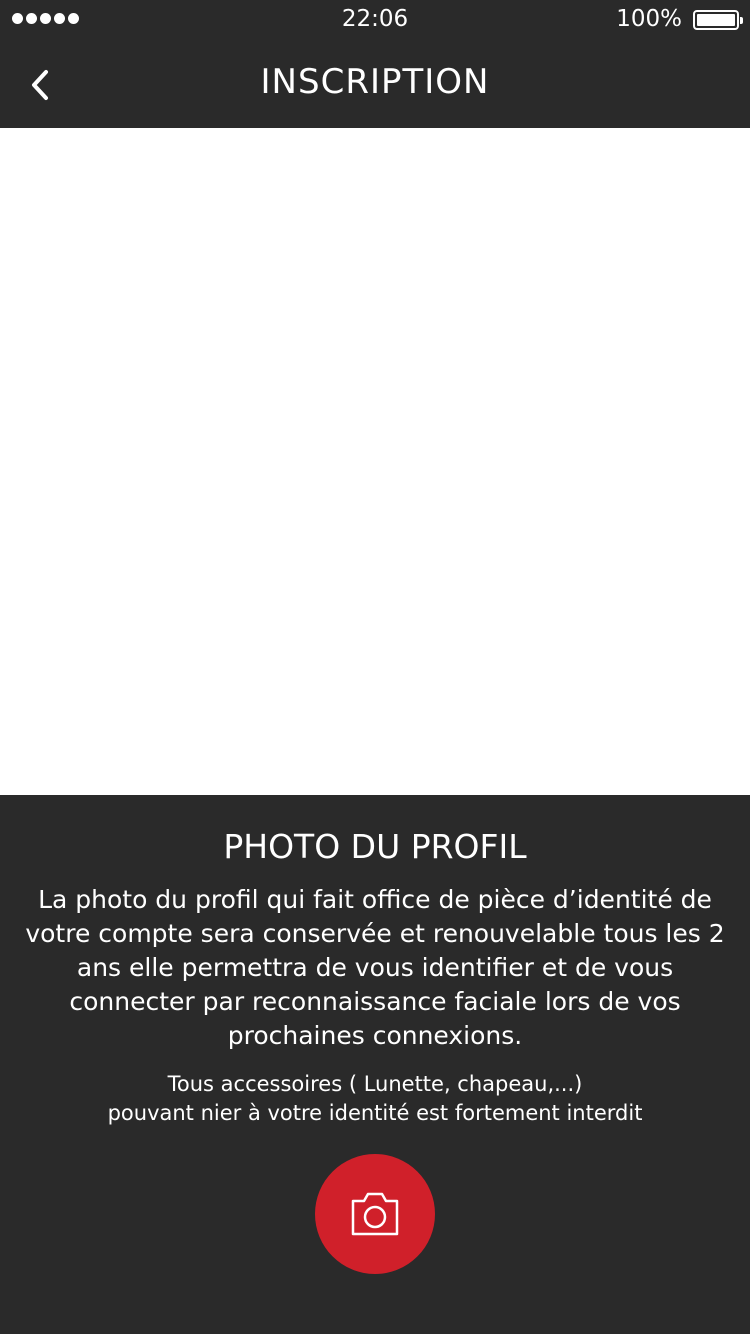 The image size is (750, 1334). I want to click on take-photo-button, so click(375, 1214).